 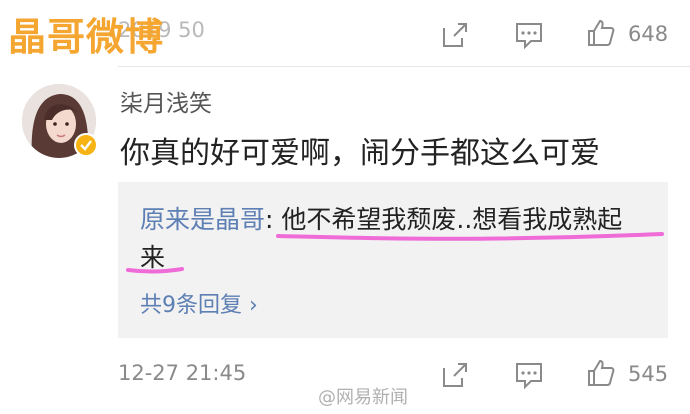 What do you see at coordinates (202, 219) in the screenshot?
I see `reply-author-link: 原来是晶哥` at bounding box center [202, 219].